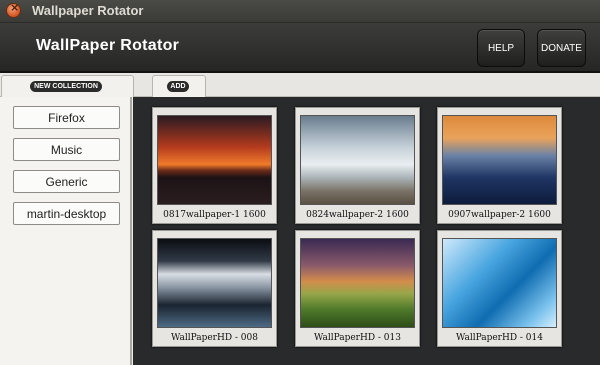 This screenshot has height=365, width=600. I want to click on wallpaper-card: 0824wallpaper-2 1600, so click(357, 165).